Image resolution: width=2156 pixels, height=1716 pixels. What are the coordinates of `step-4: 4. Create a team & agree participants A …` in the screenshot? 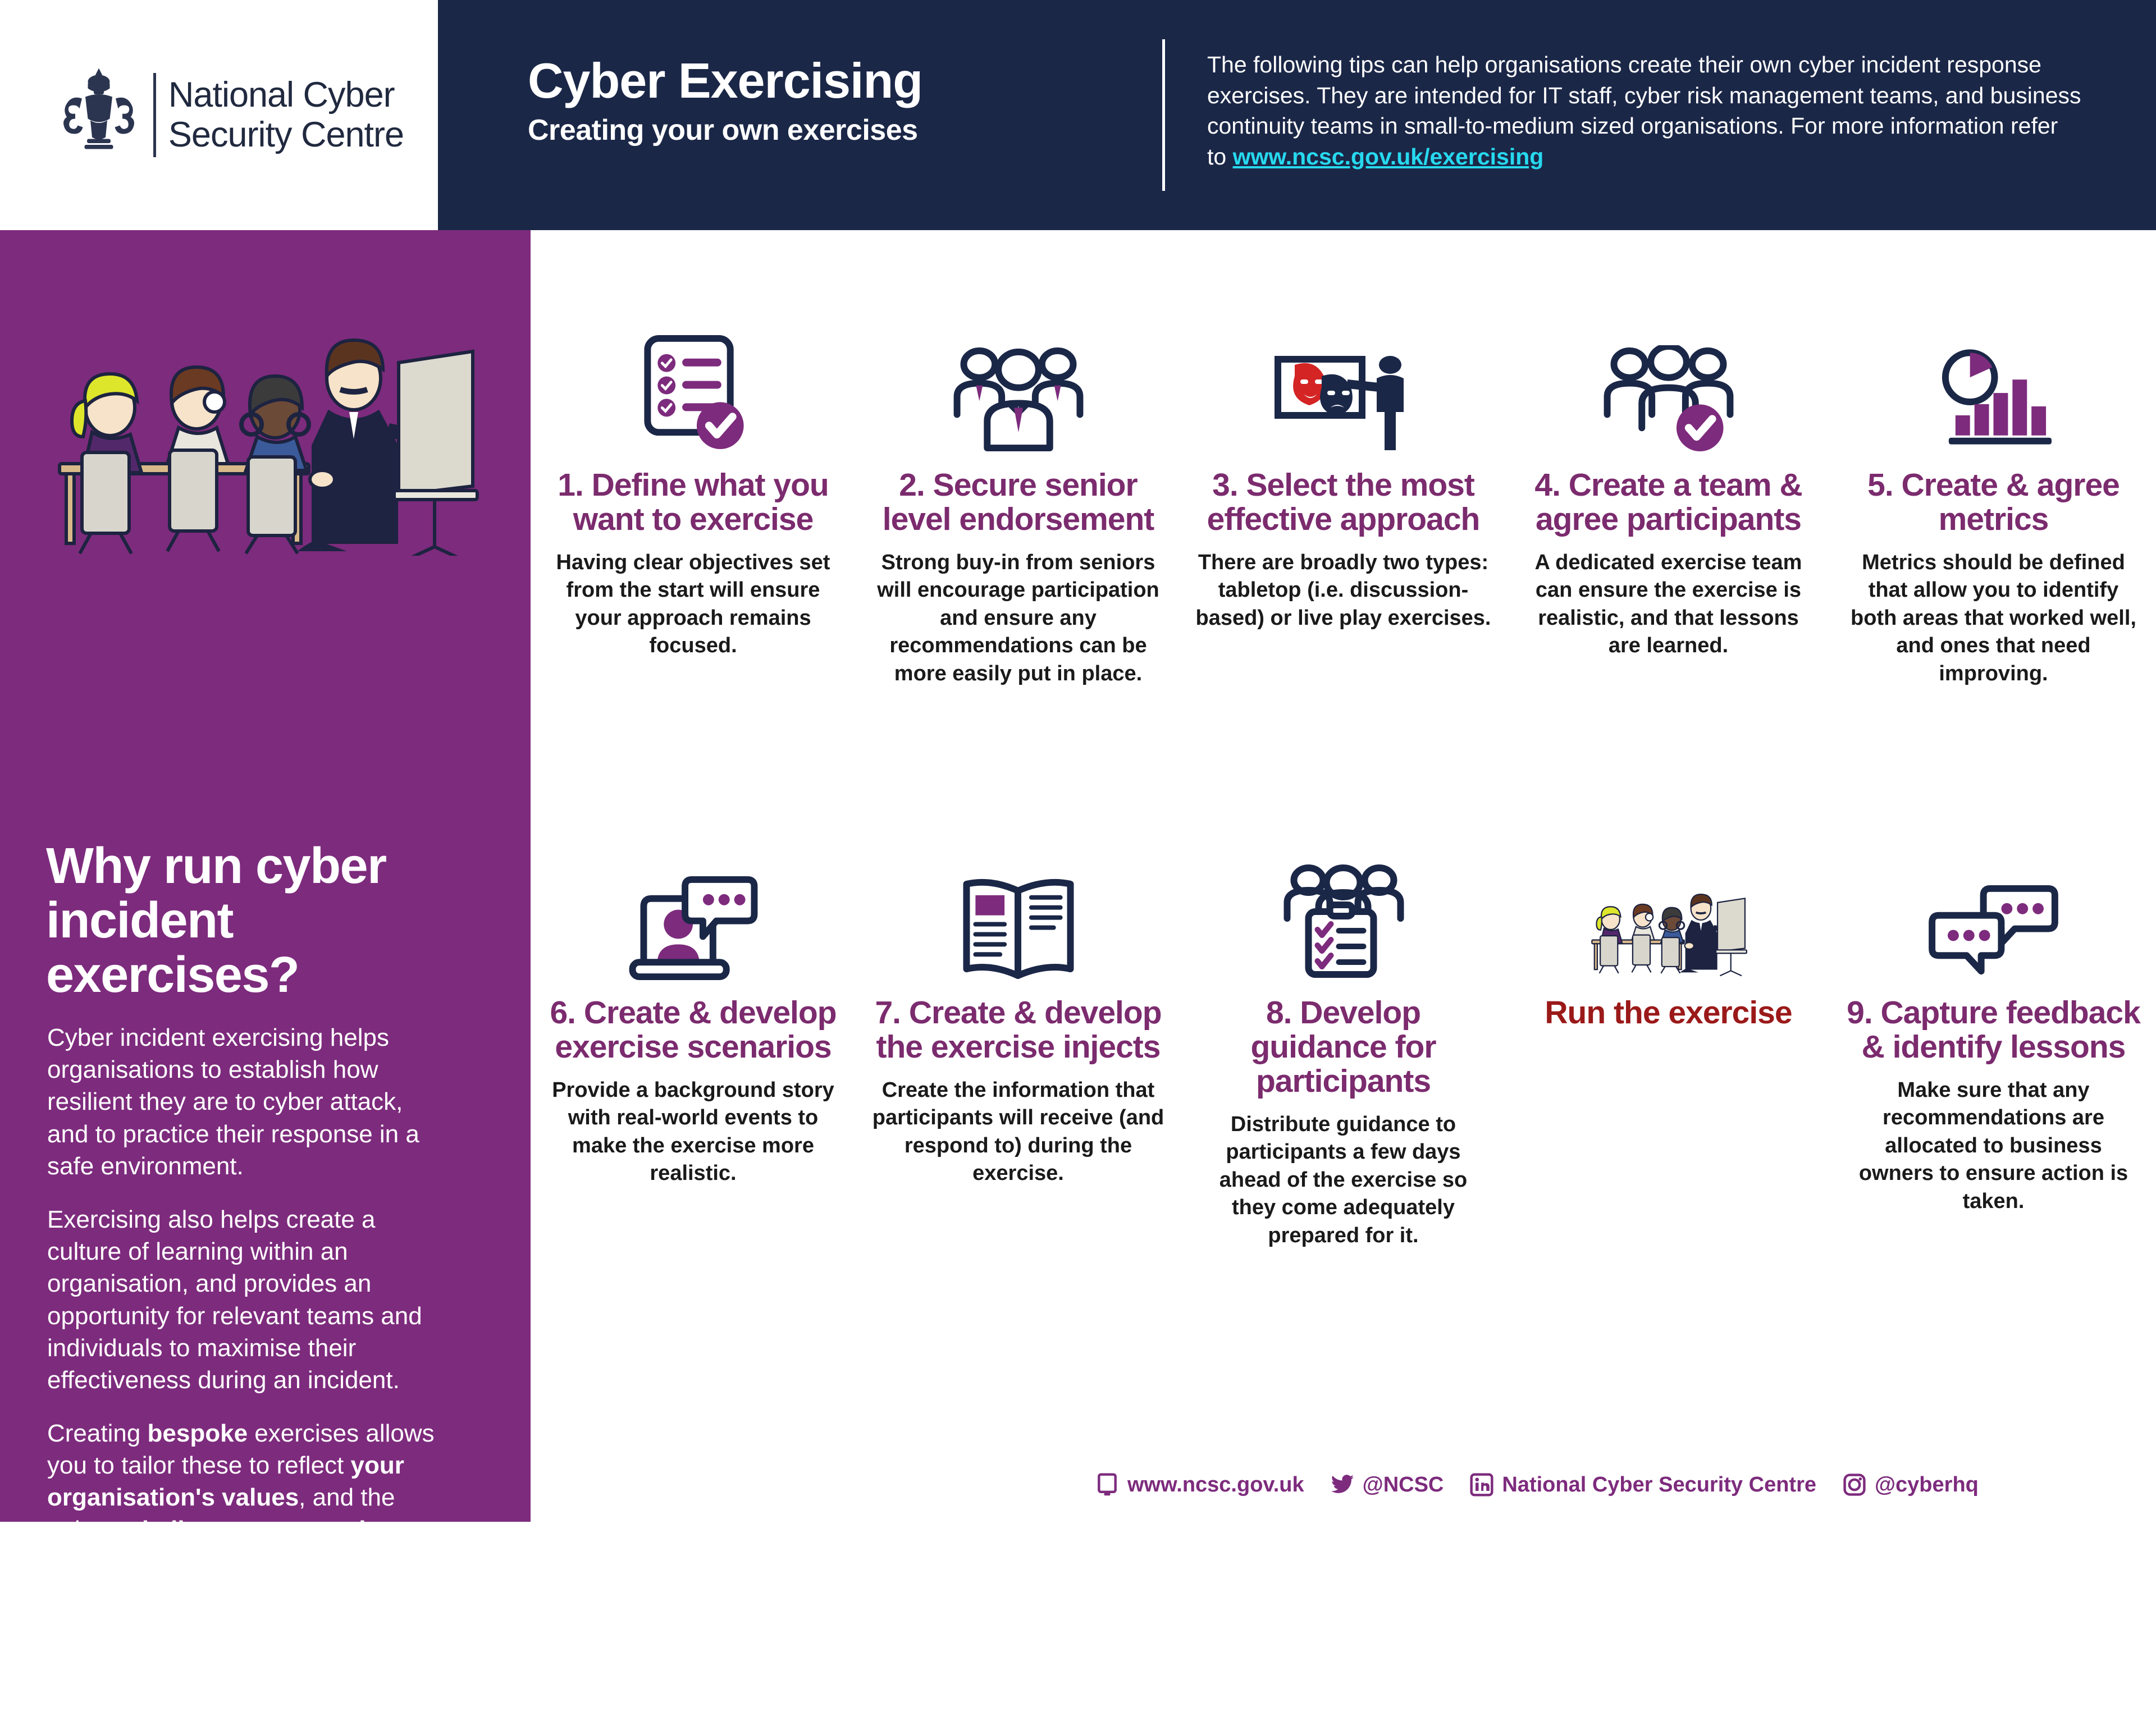 It's located at (1668, 538).